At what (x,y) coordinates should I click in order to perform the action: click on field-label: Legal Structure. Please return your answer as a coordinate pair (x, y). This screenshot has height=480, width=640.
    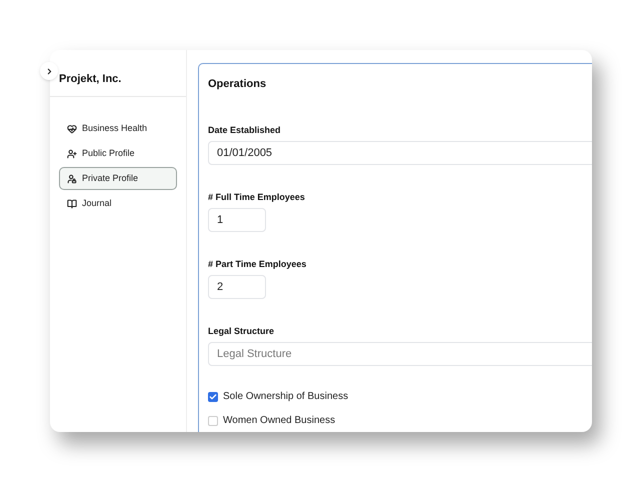
    Looking at the image, I should click on (242, 331).